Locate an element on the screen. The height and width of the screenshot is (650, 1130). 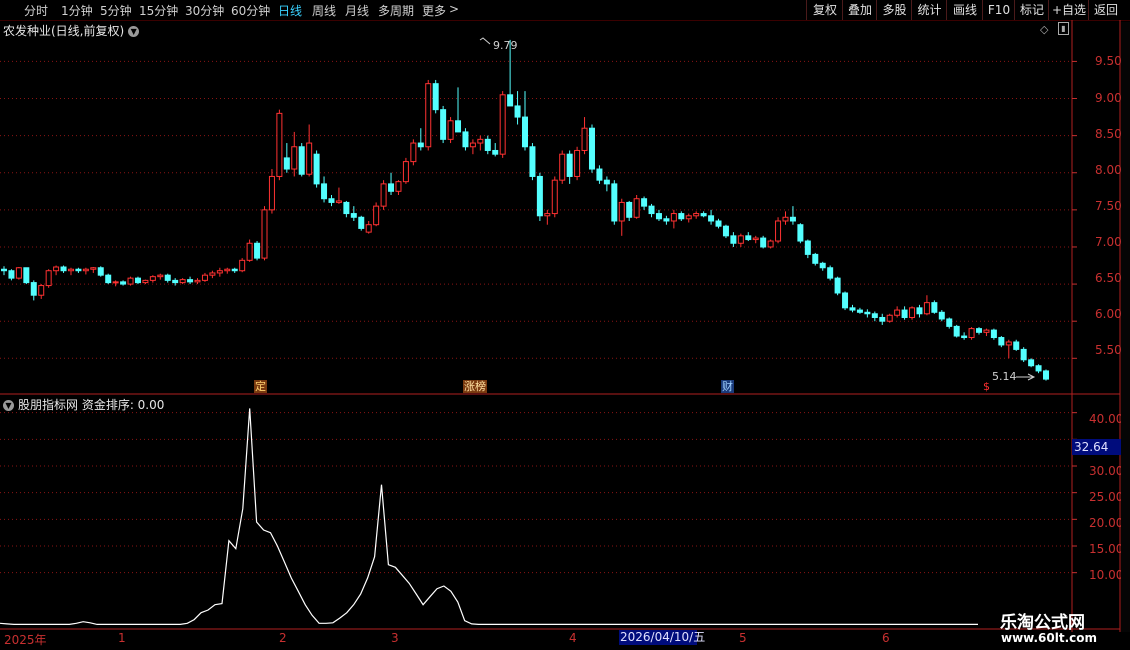
date-axis-label: 2 is located at coordinates (283, 638).